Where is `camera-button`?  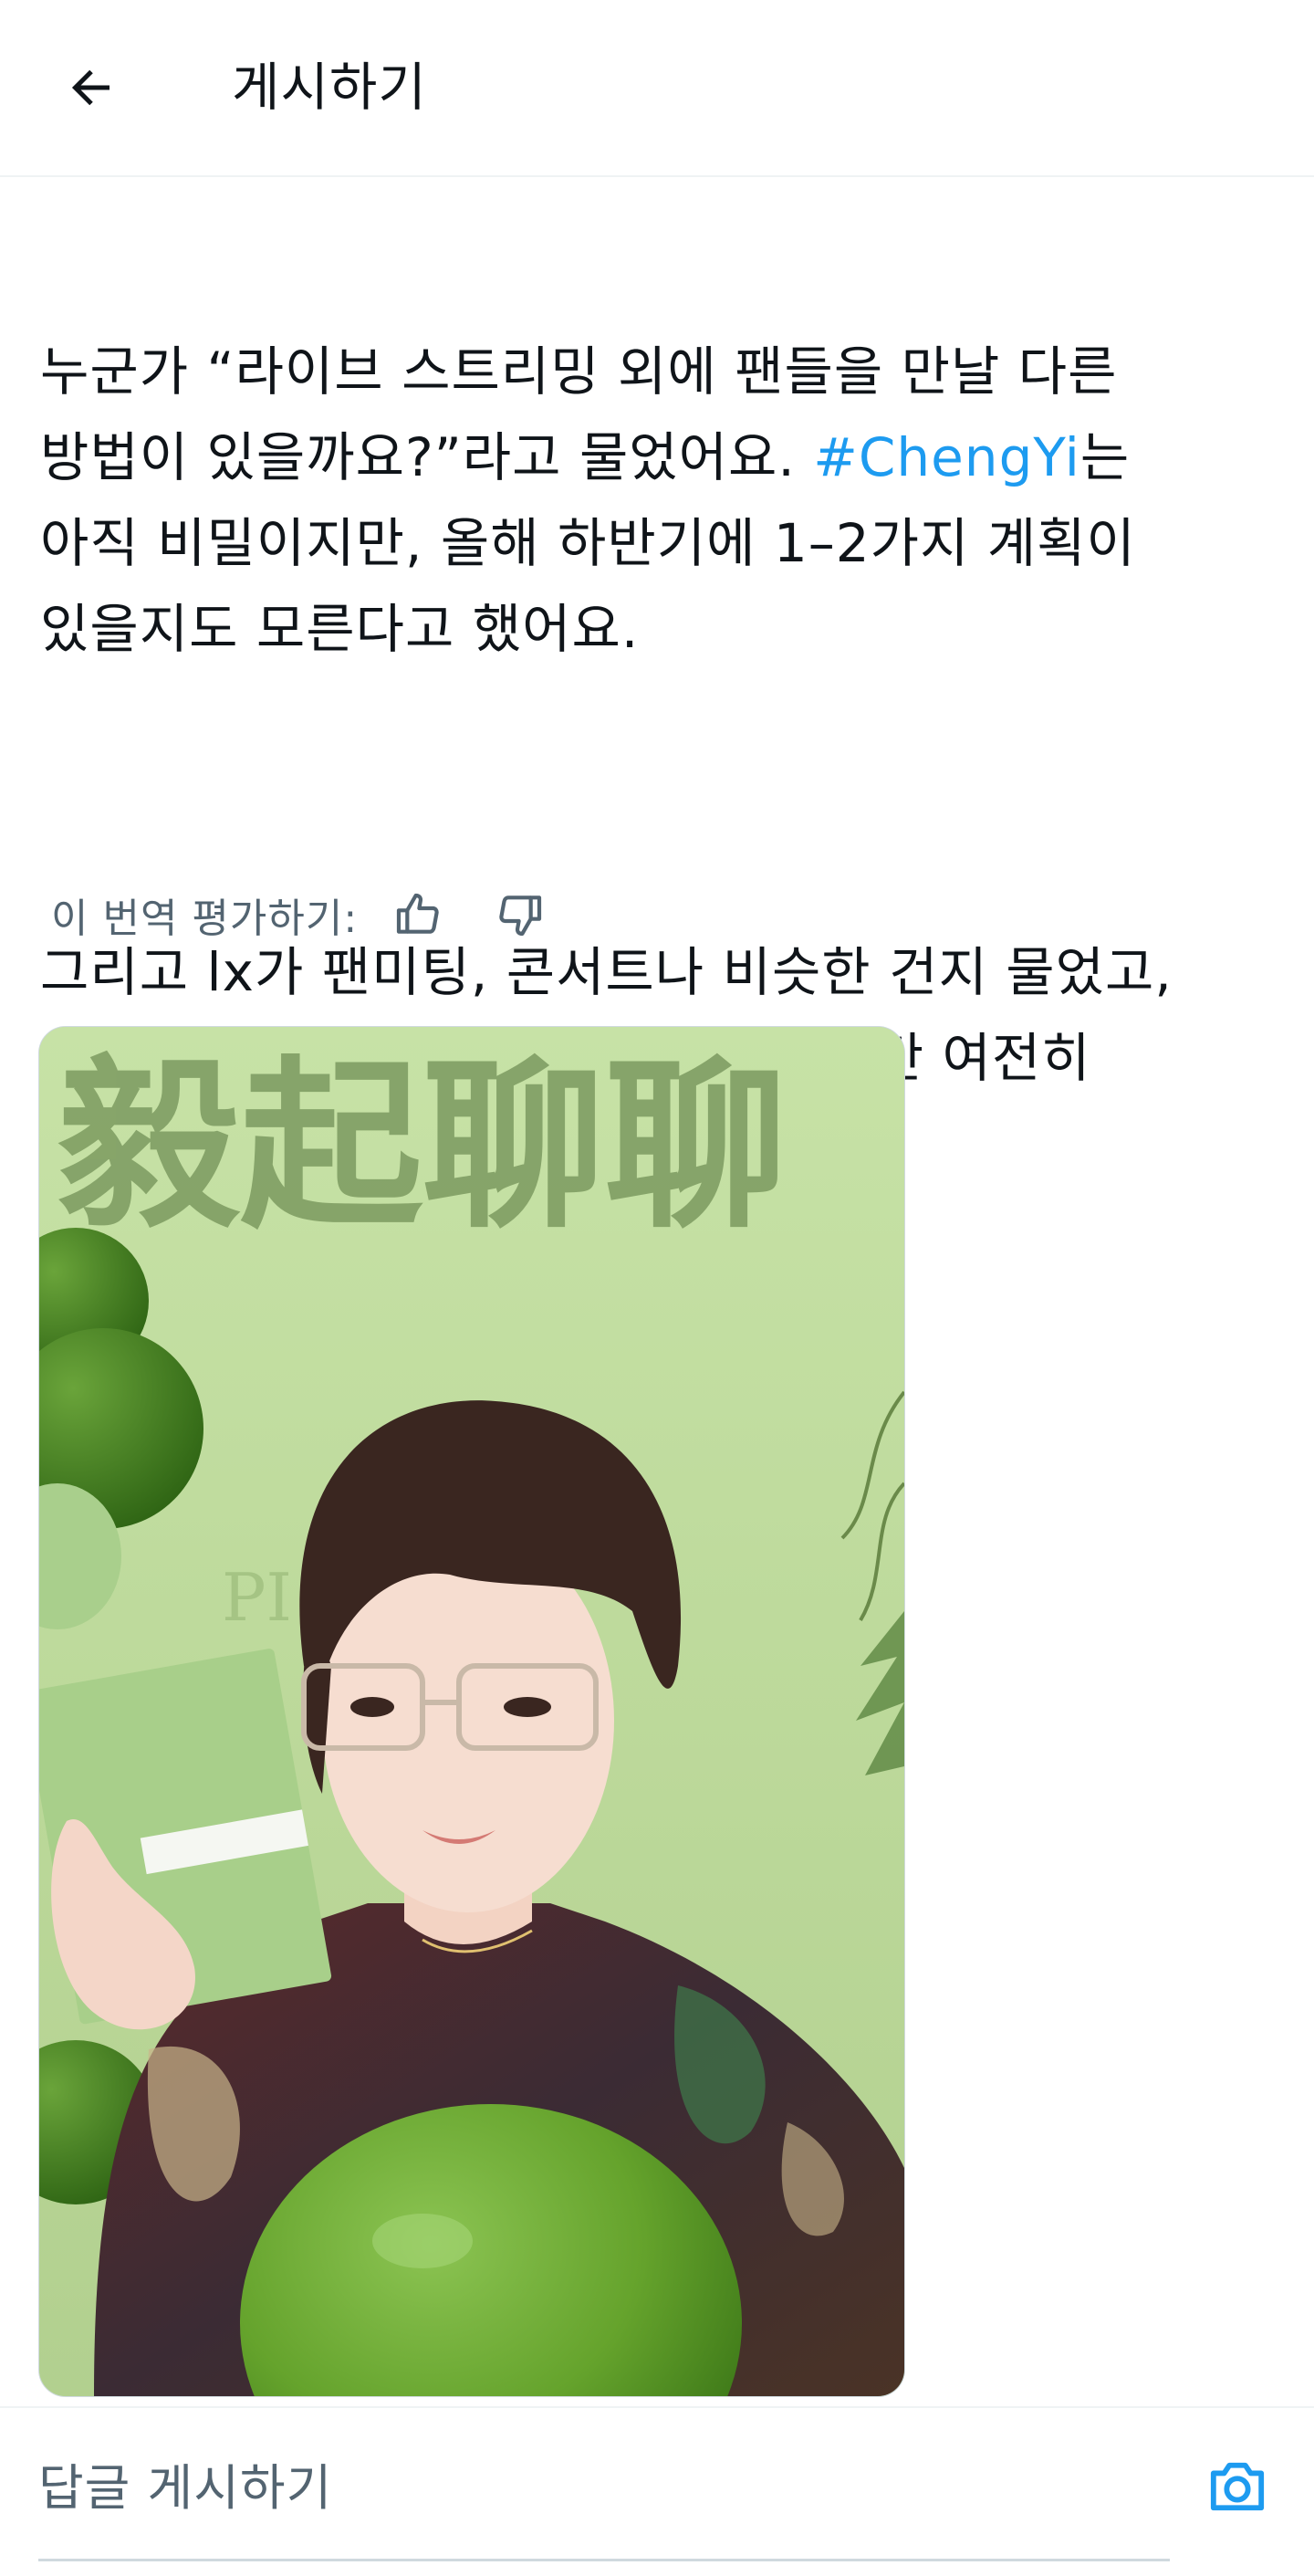
camera-button is located at coordinates (1237, 2486).